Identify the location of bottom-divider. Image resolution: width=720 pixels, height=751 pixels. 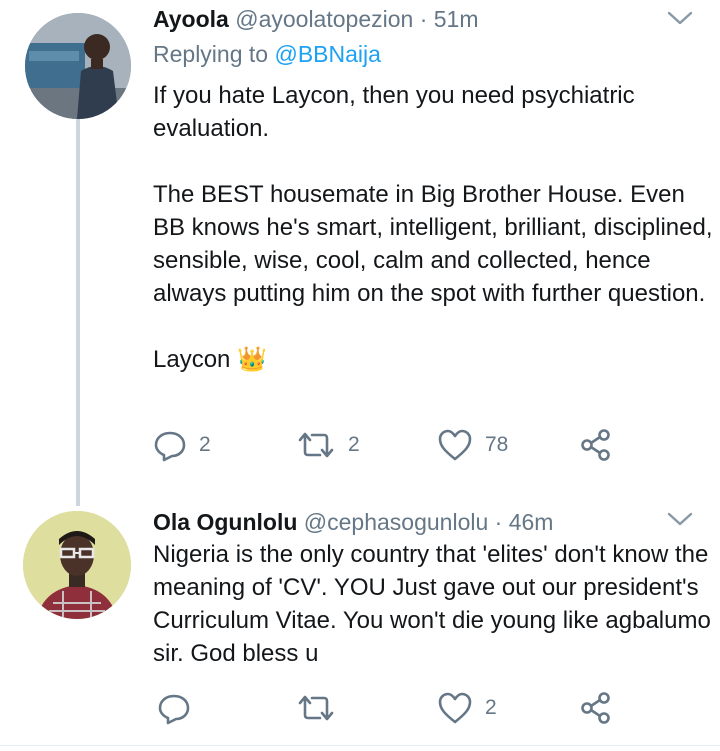
(360, 745).